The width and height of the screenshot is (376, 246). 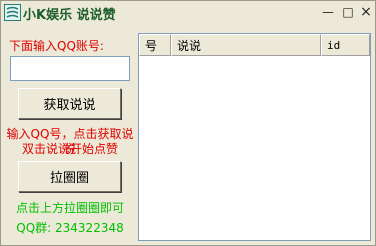 What do you see at coordinates (188, 13) in the screenshot?
I see `title-bar: 小K娱乐 说说赞 — □ ×` at bounding box center [188, 13].